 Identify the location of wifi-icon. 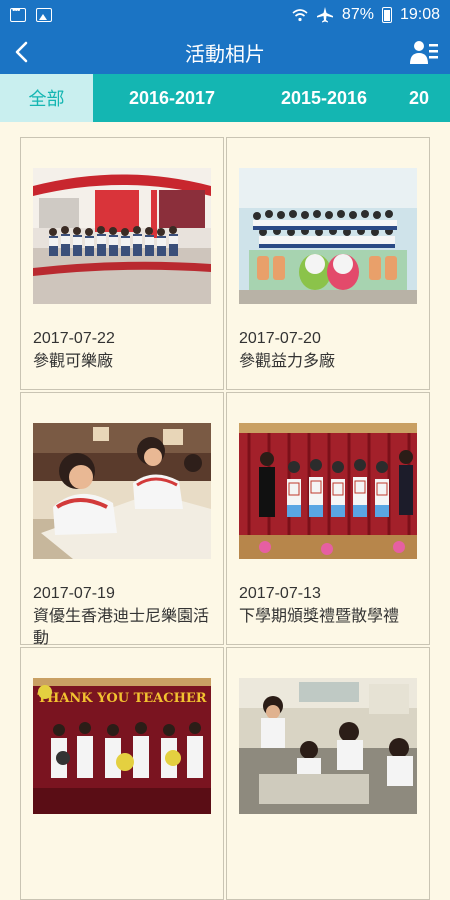
(300, 15).